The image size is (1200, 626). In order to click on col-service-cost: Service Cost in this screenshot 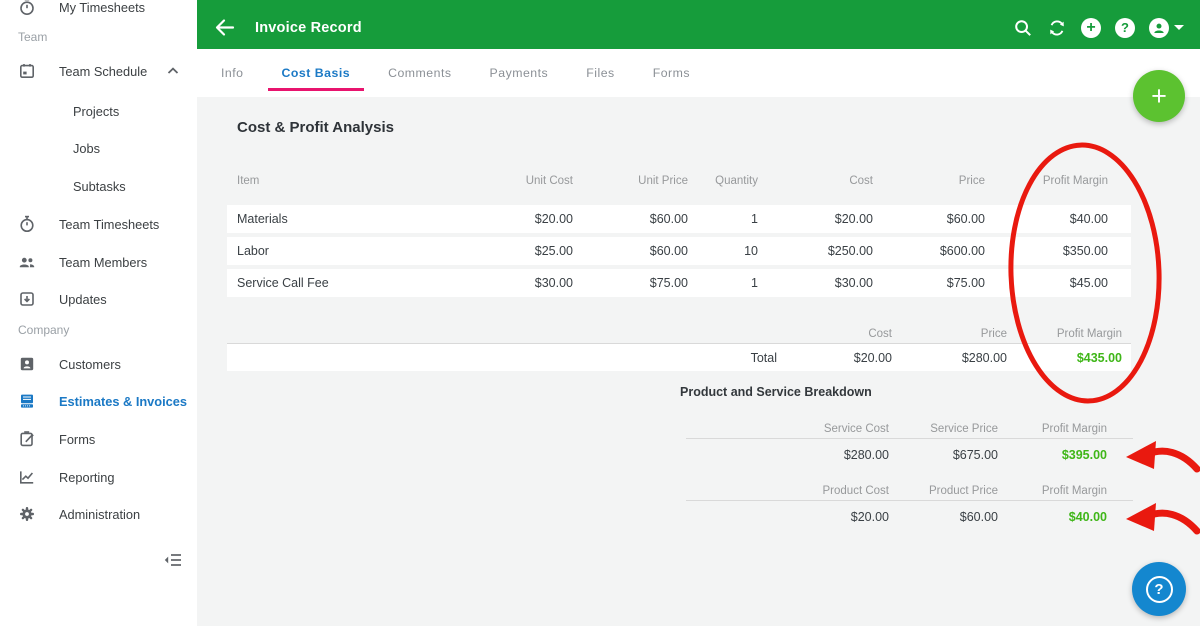, I will do `click(856, 429)`.